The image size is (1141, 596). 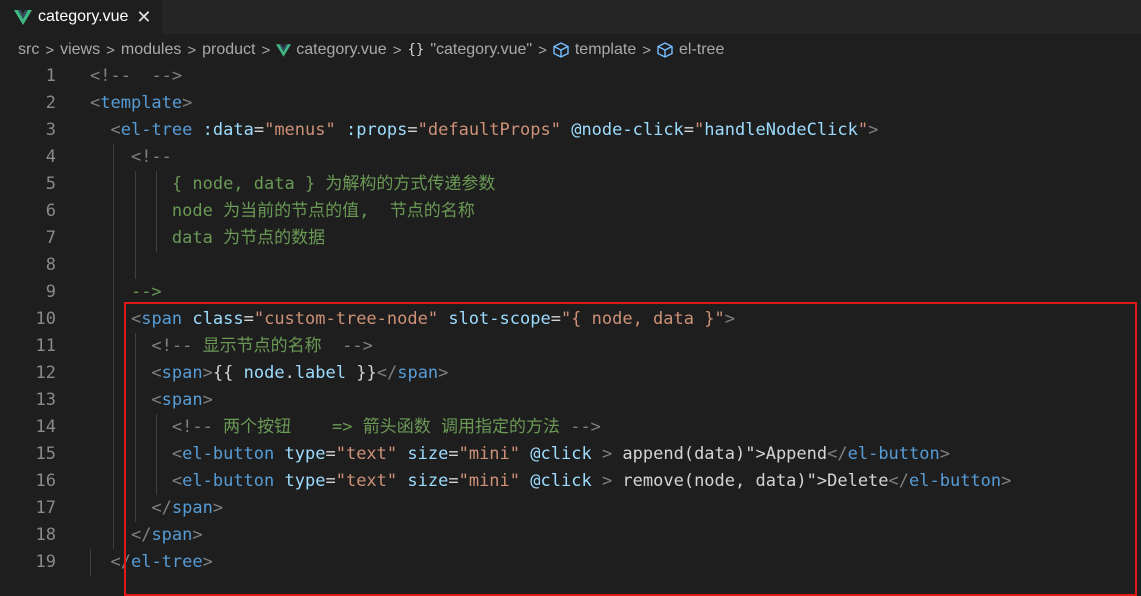 I want to click on breadcrumb-item-module: "category.vue", so click(x=481, y=50).